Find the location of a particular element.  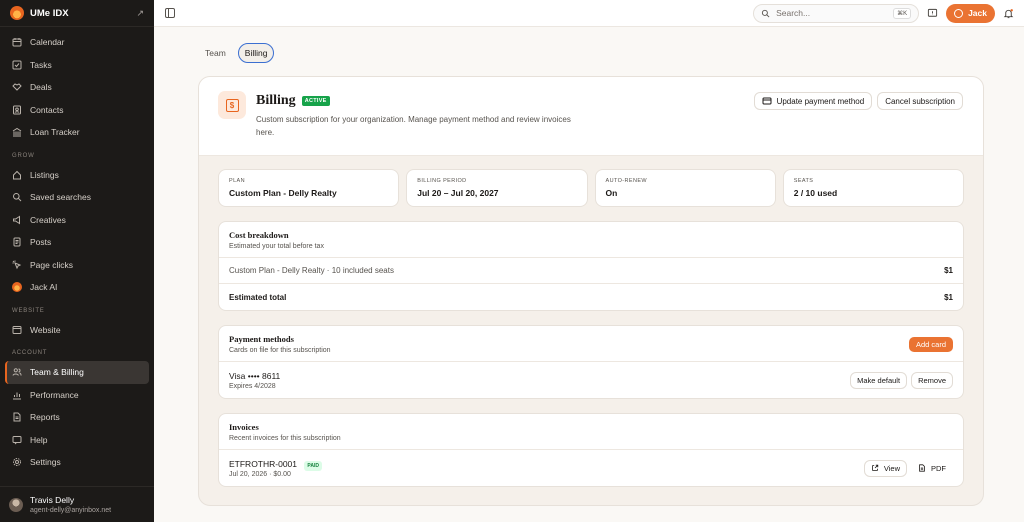

sidebar-item-calendar: Calendar is located at coordinates (77, 42).